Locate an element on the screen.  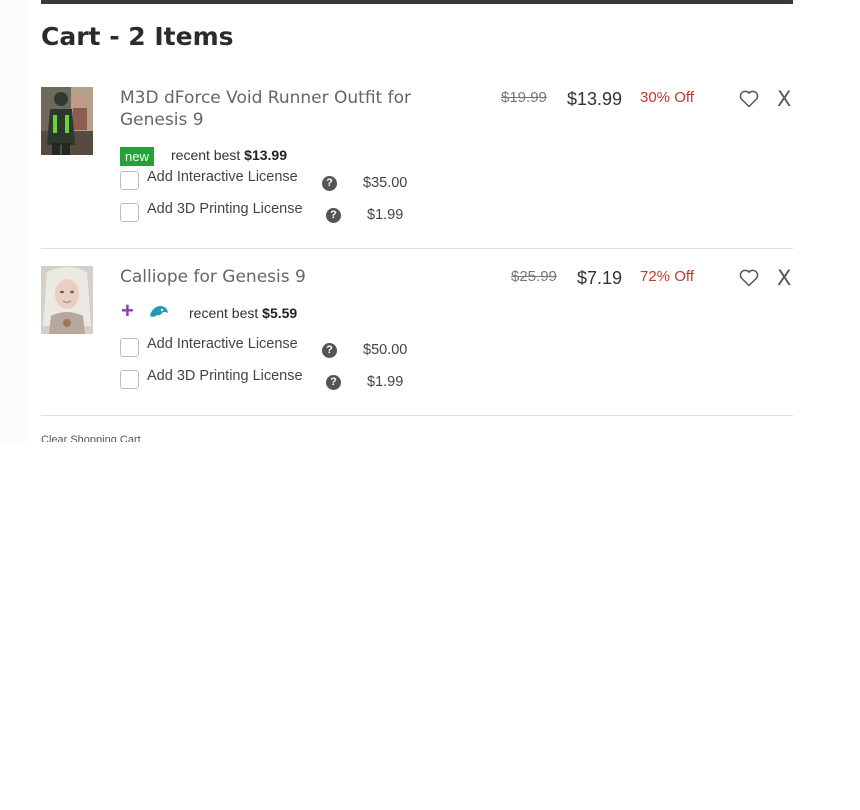
license-option: Add Interactive License ? $35.00 is located at coordinates (270, 180).